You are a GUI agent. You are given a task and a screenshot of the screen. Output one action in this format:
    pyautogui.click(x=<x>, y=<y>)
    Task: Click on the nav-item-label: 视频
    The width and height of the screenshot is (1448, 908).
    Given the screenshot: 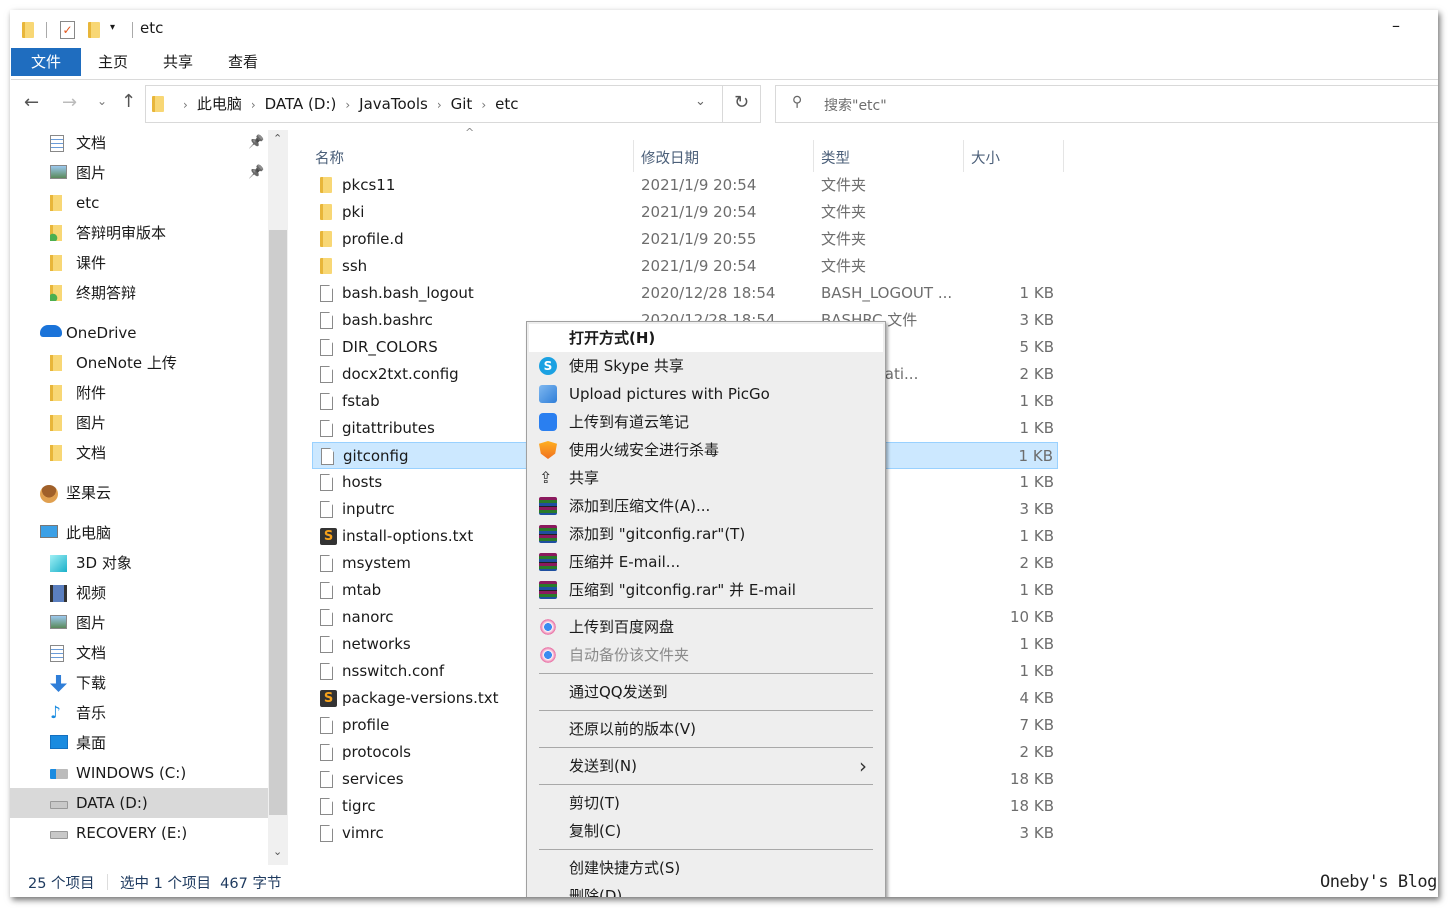 What is the action you would take?
    pyautogui.click(x=91, y=593)
    